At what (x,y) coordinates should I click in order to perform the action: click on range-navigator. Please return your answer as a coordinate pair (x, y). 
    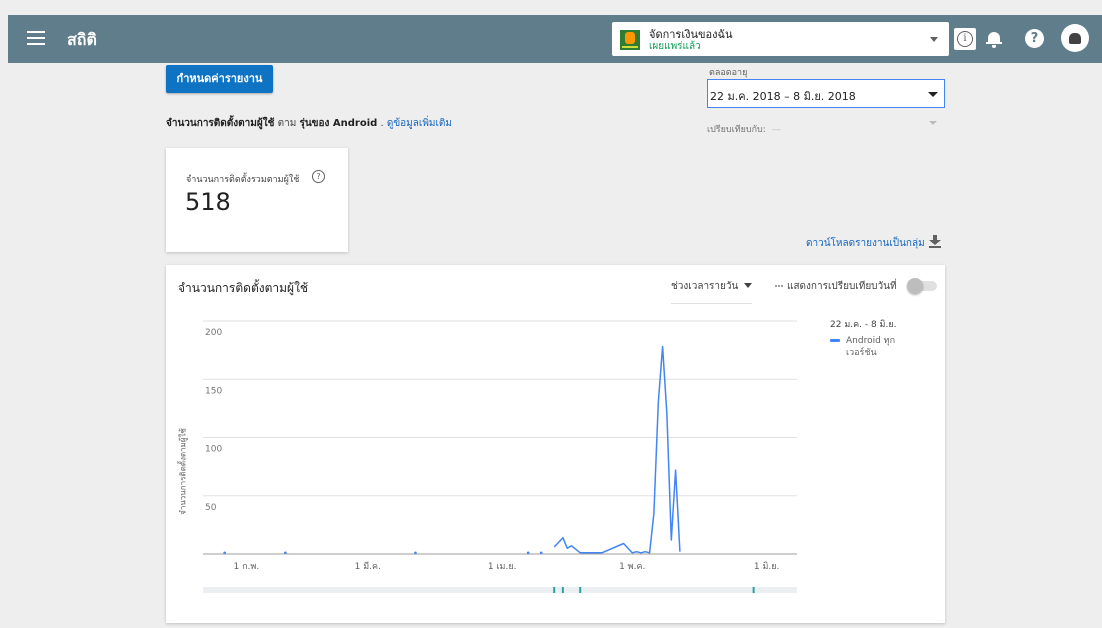
    Looking at the image, I should click on (500, 590).